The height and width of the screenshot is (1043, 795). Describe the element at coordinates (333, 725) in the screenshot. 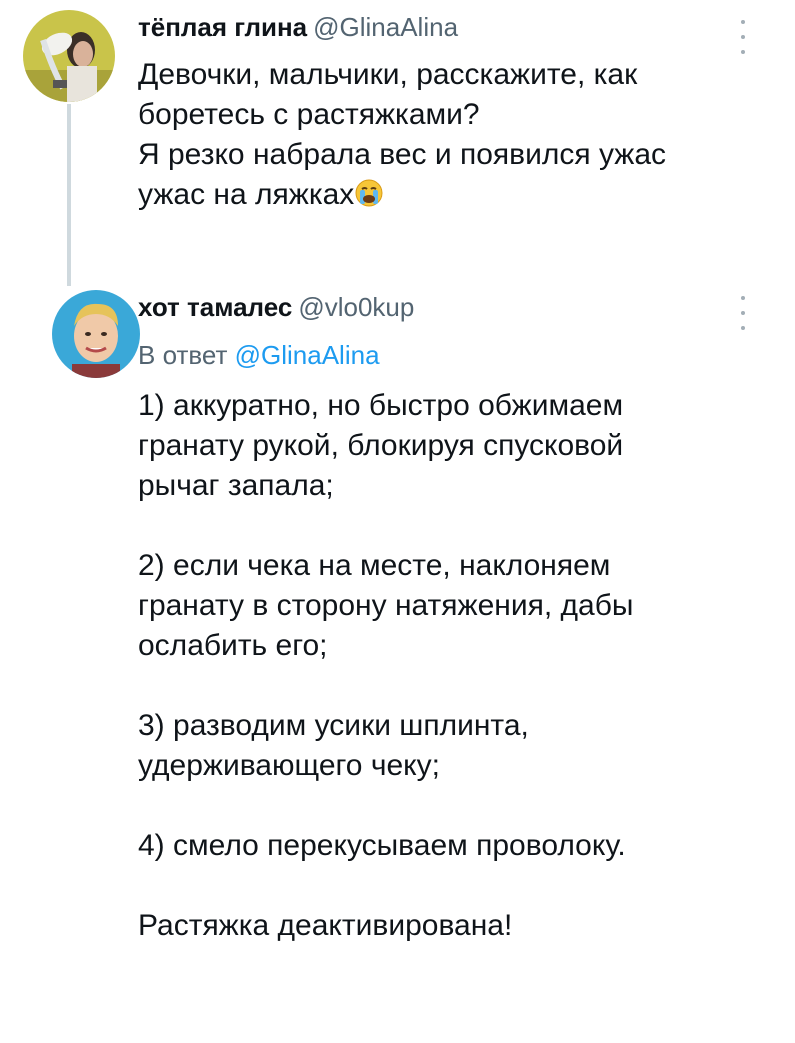

I see `text-line: 3) разводим усики шплинта,` at that location.